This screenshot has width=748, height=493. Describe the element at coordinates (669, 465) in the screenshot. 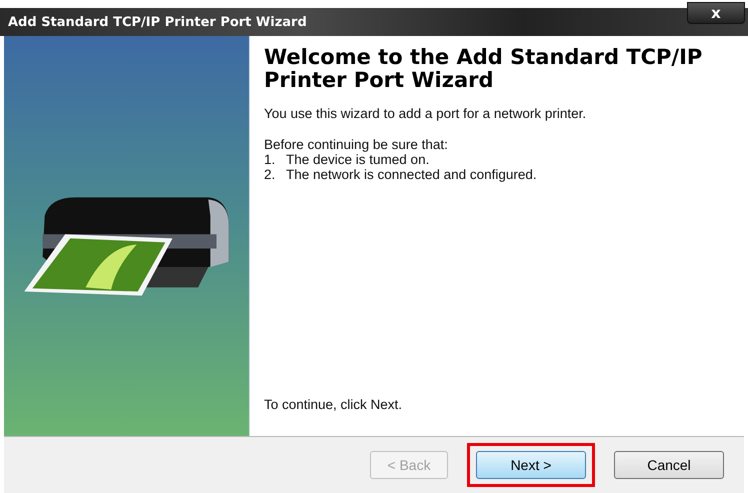

I see `wizard-button: Cancel` at that location.